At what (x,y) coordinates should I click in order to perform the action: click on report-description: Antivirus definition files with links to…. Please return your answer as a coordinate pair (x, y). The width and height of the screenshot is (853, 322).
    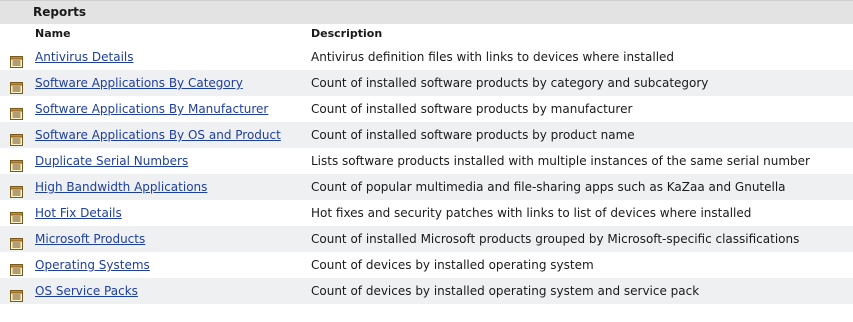
    Looking at the image, I should click on (493, 57).